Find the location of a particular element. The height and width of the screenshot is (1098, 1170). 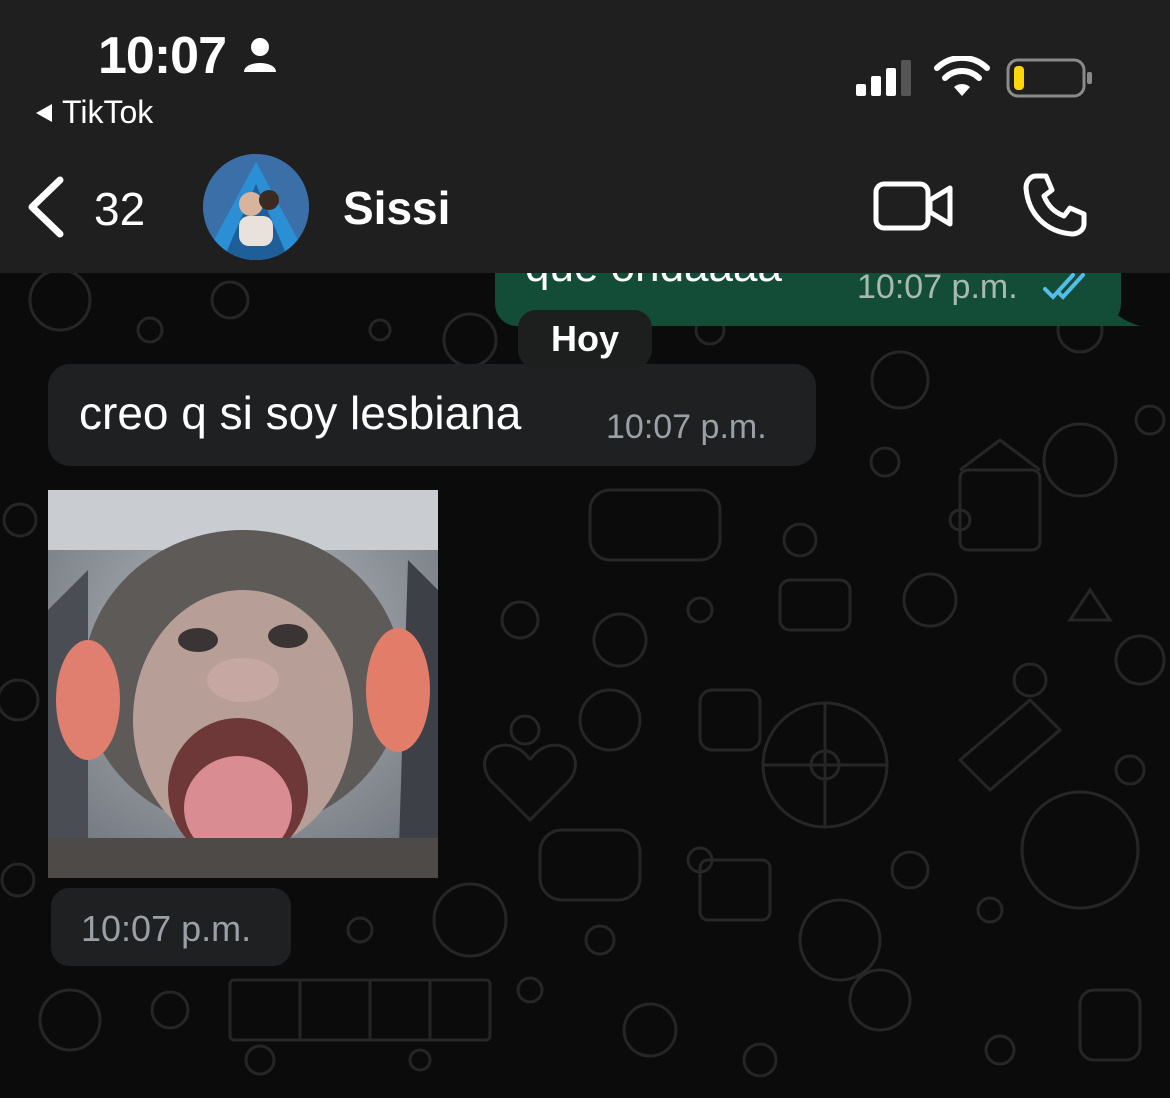

back-triangle-icon is located at coordinates (44, 112).